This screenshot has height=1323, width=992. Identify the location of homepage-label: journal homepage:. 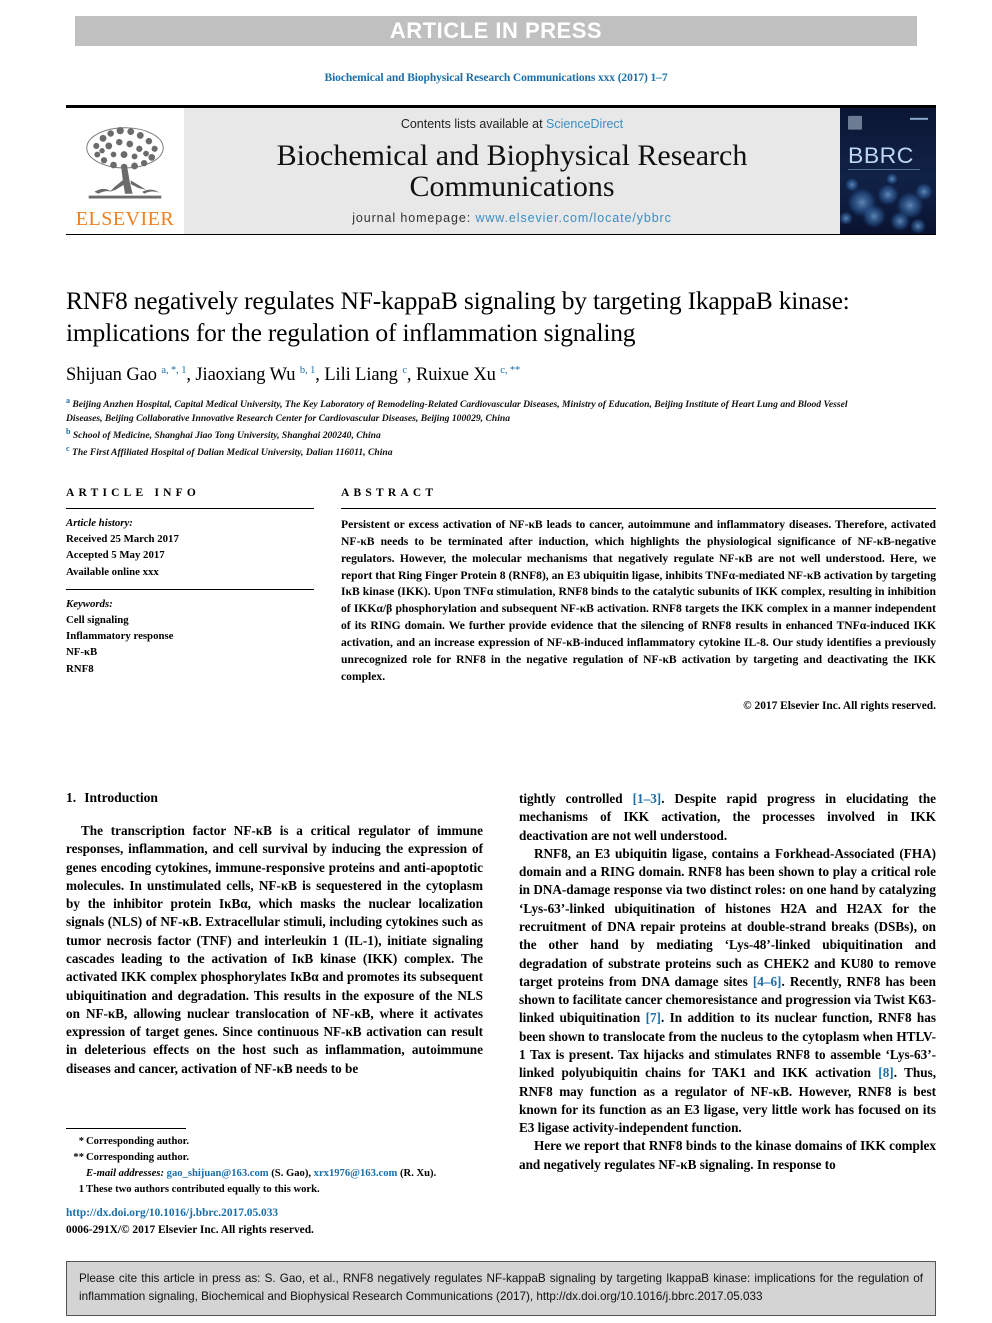
(414, 218).